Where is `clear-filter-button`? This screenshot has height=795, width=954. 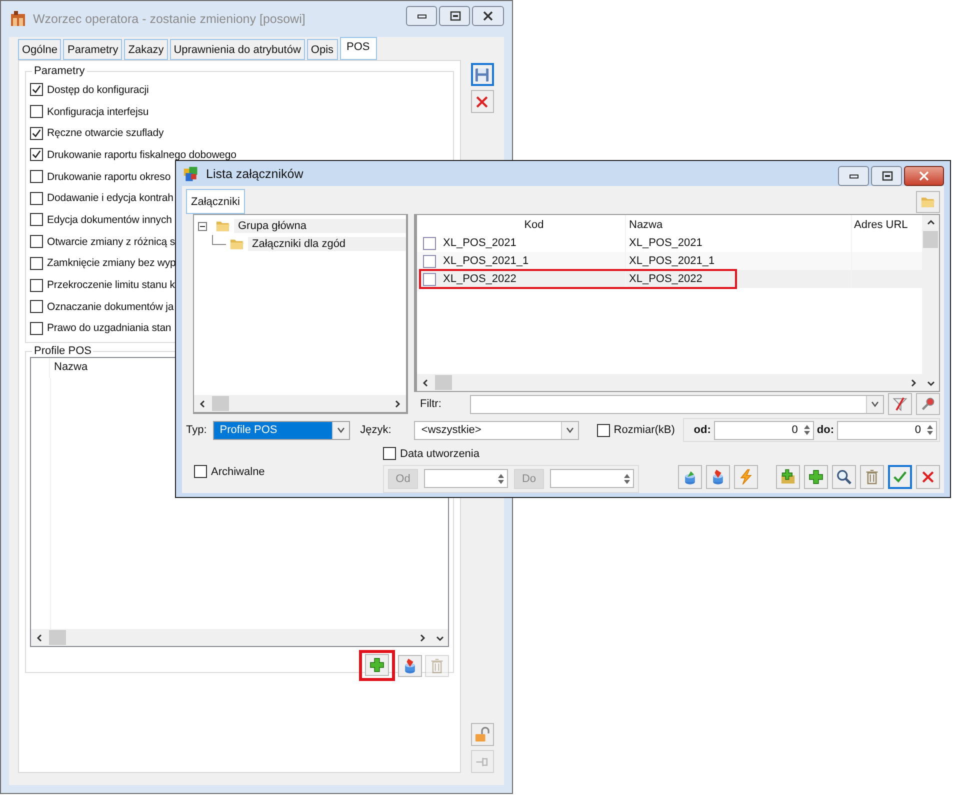 clear-filter-button is located at coordinates (900, 404).